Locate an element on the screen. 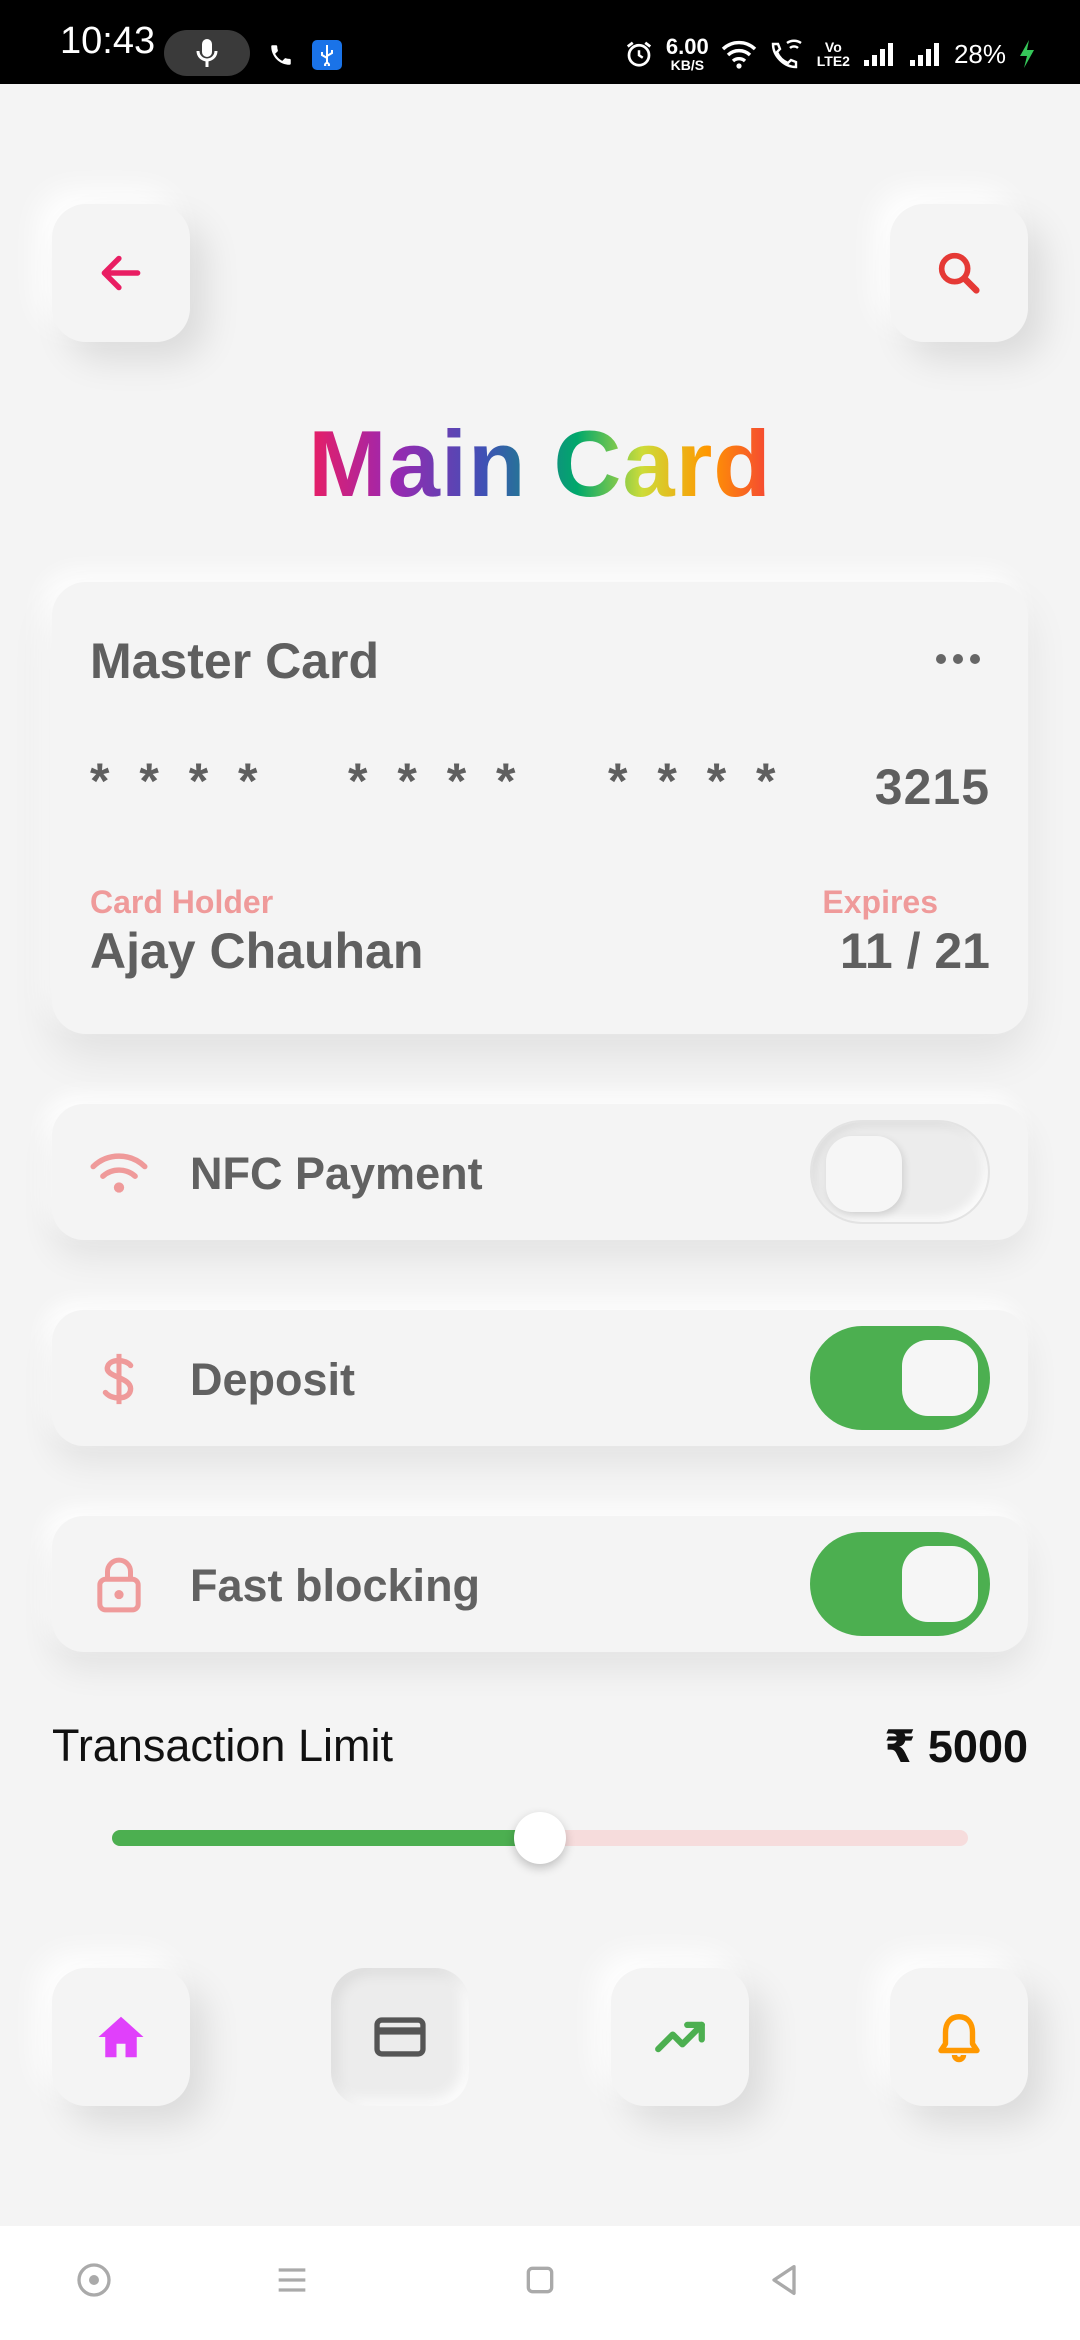  card-holder-name: Ajay Chauhan is located at coordinates (257, 951).